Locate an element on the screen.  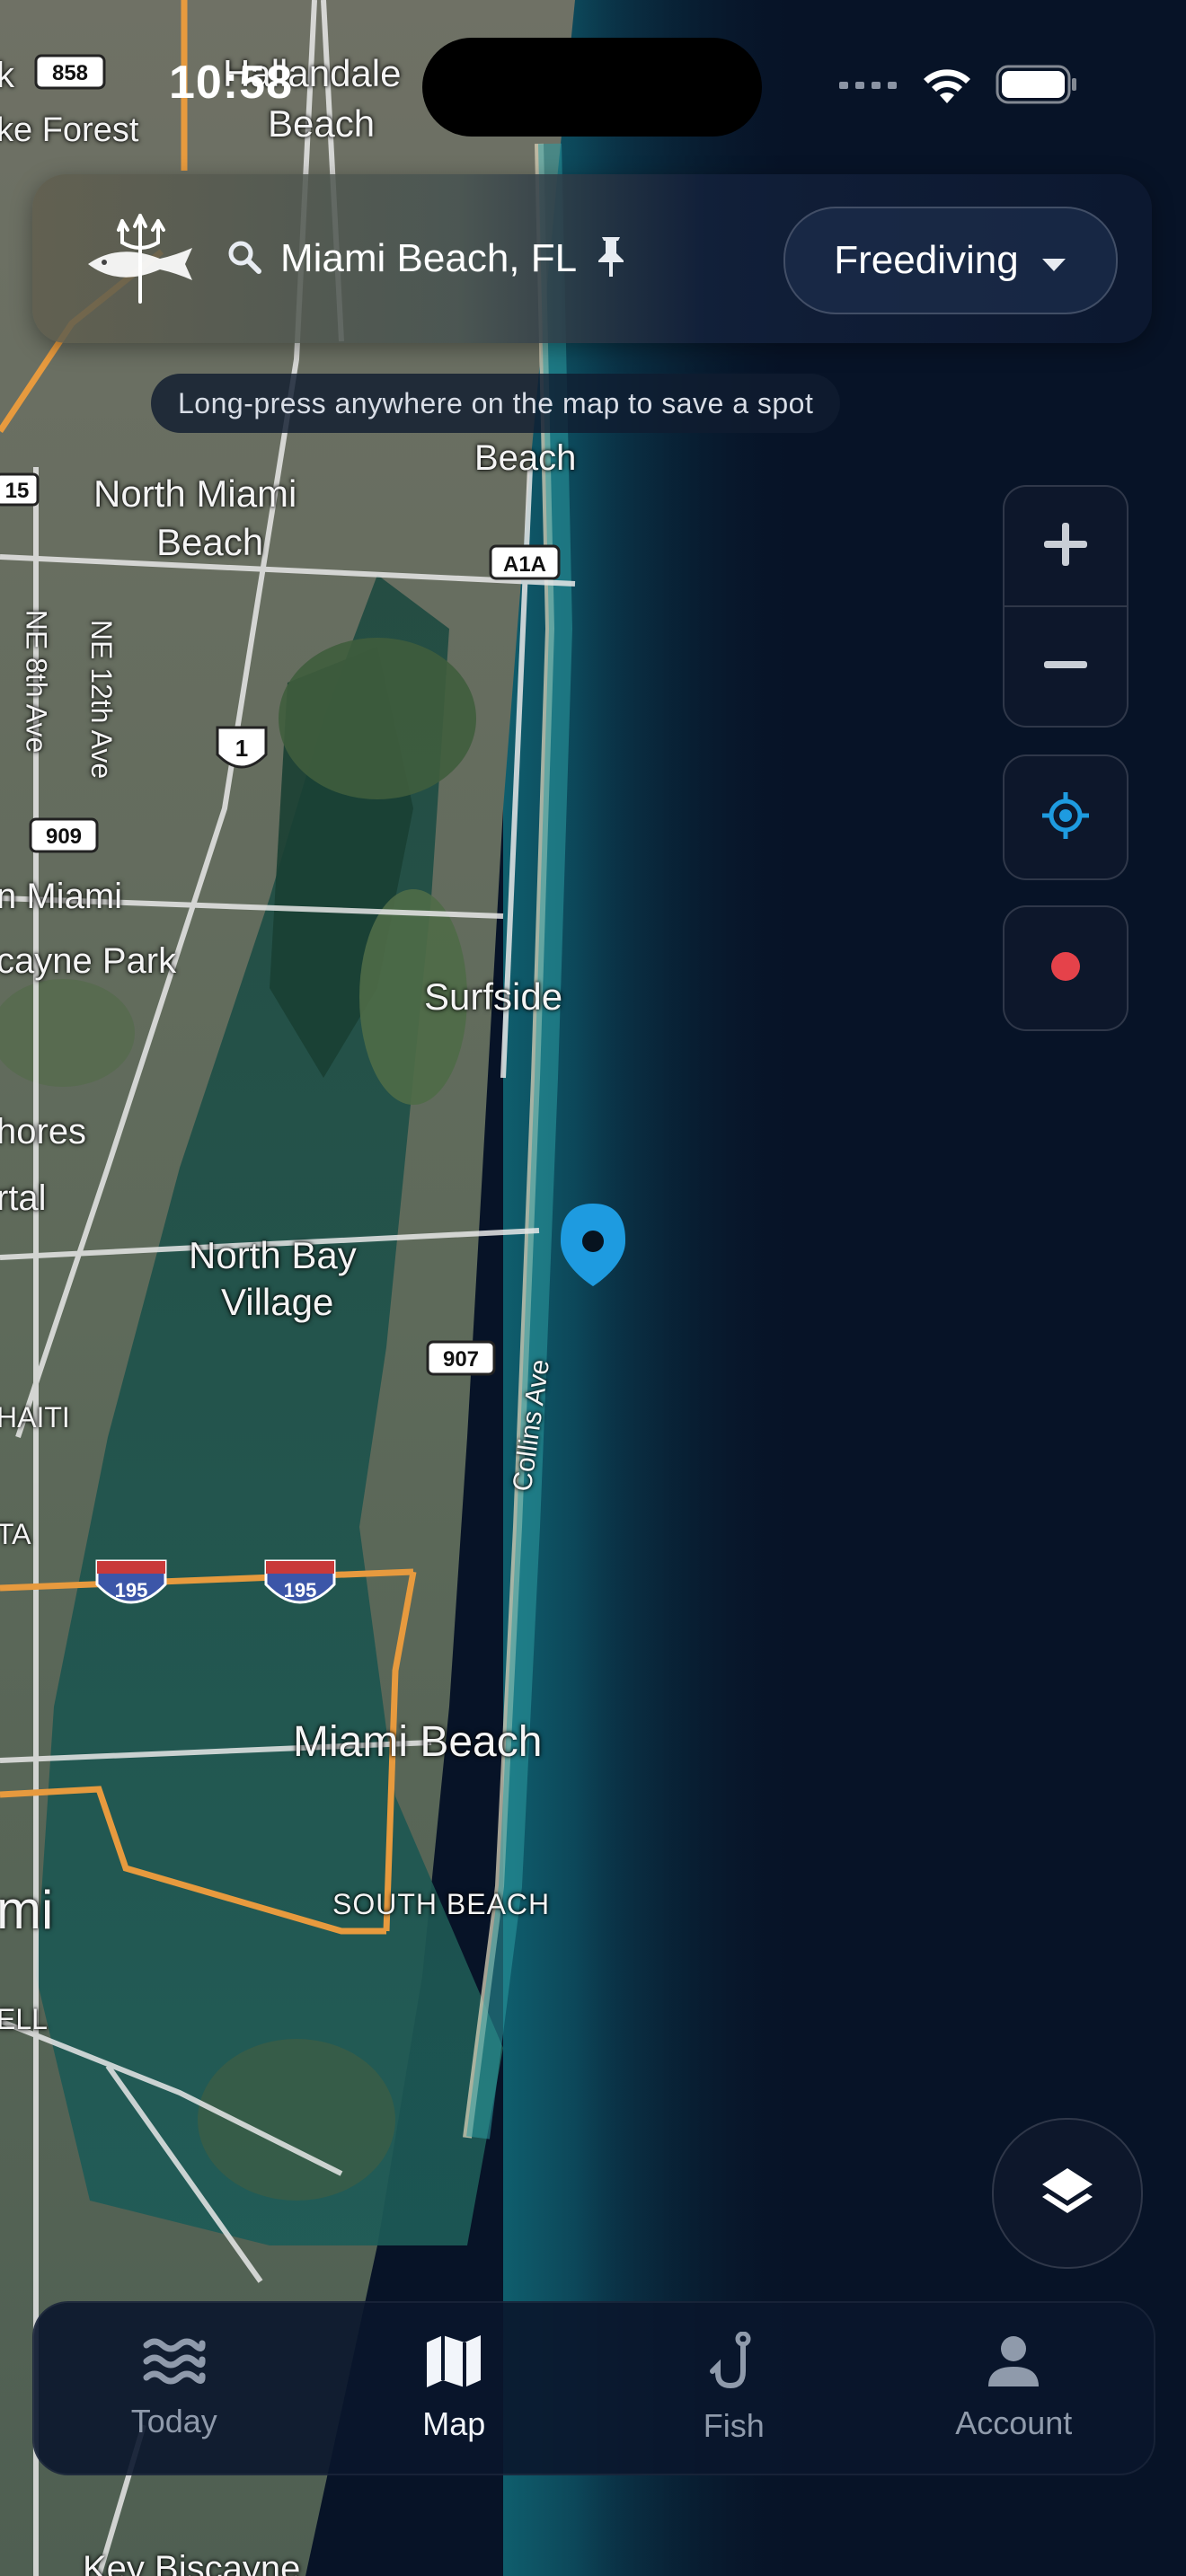
locate-me-button is located at coordinates (1065, 817).